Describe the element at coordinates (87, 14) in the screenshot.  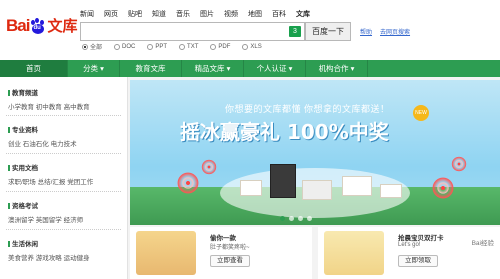
I see `nav-news: 新闻` at that location.